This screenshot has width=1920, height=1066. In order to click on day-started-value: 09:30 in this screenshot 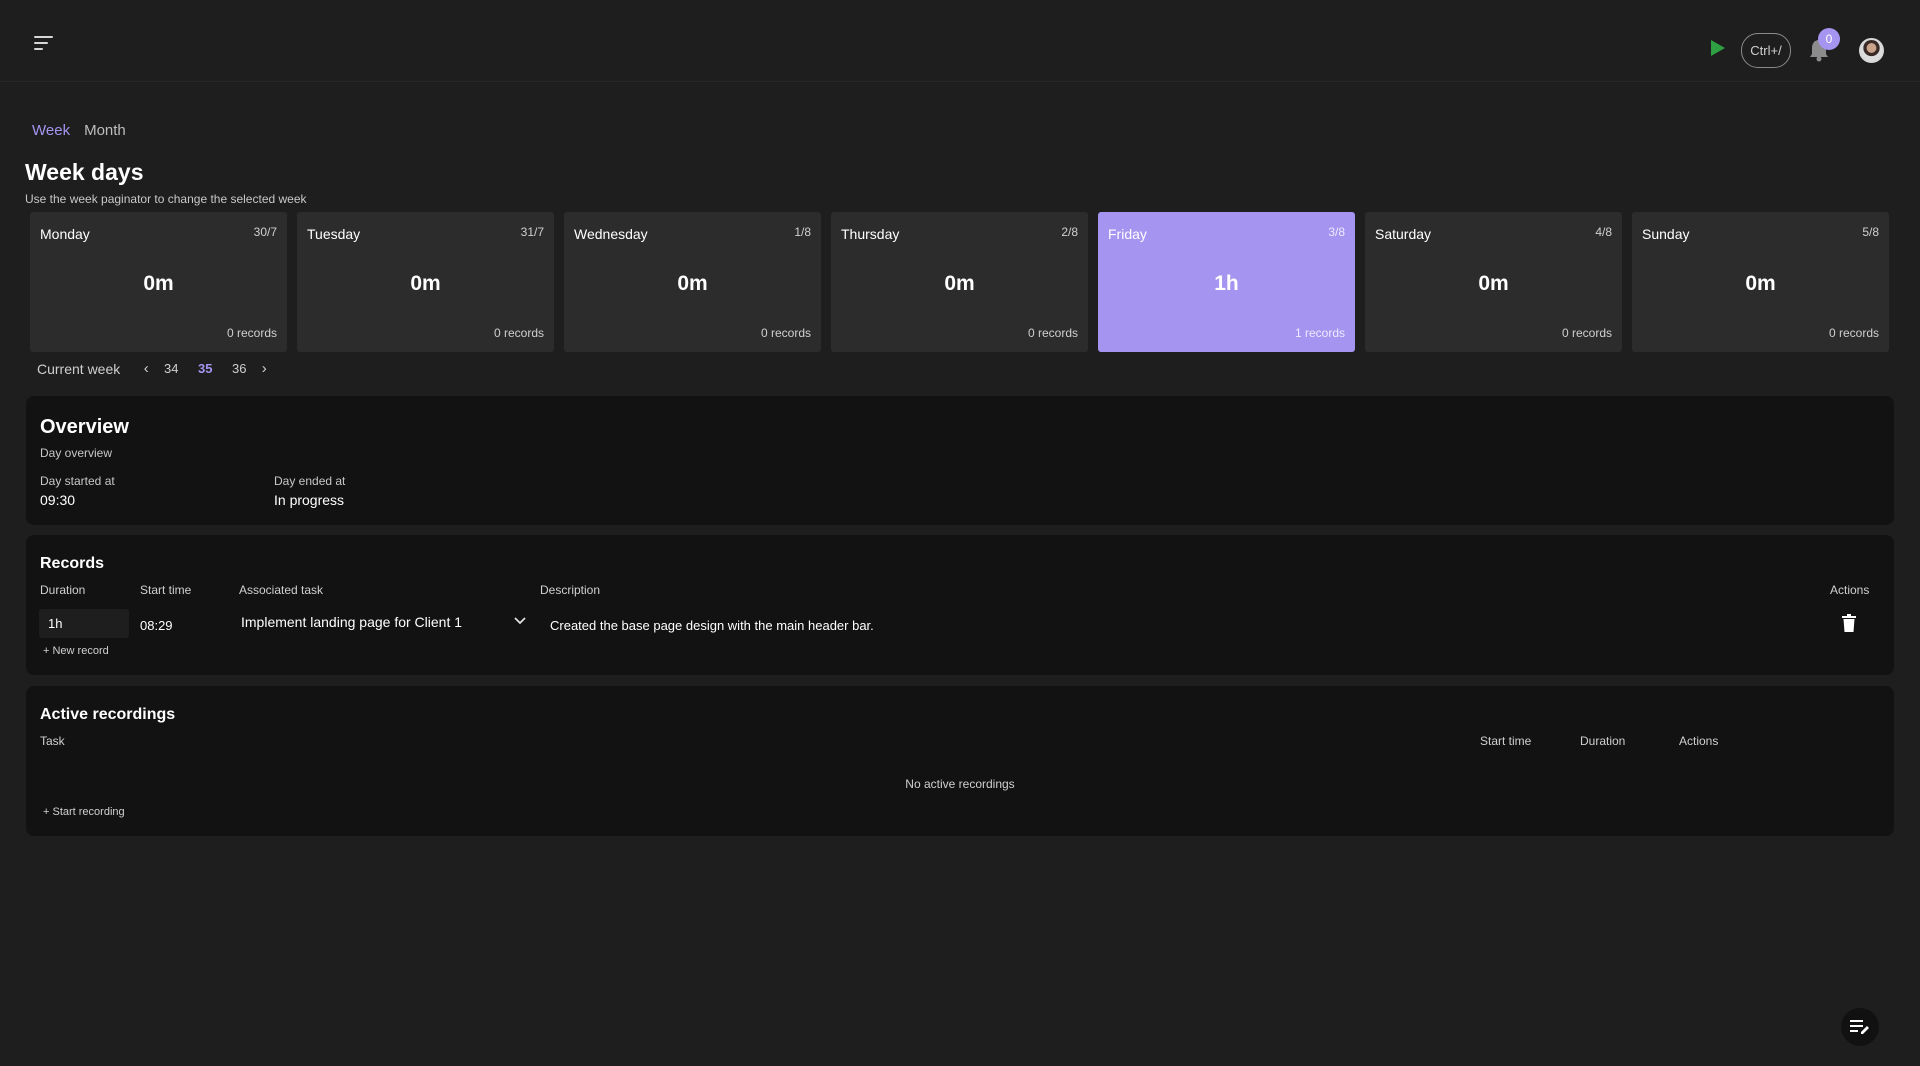, I will do `click(58, 500)`.